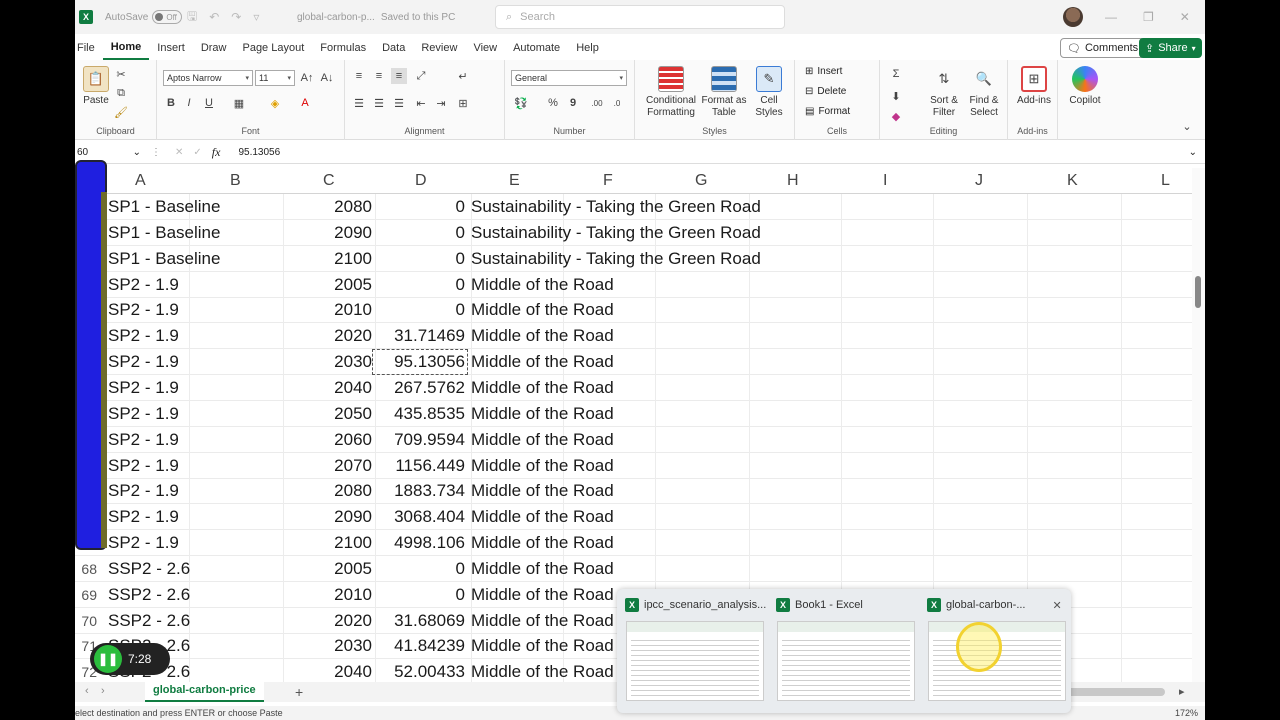  What do you see at coordinates (420, 491) in the screenshot?
I see `cell-carbon-price: 1883.734` at bounding box center [420, 491].